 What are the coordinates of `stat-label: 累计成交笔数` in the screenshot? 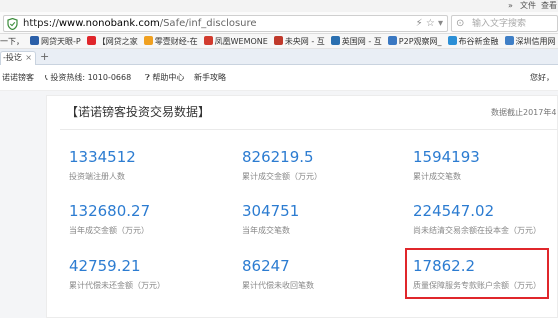 It's located at (437, 176).